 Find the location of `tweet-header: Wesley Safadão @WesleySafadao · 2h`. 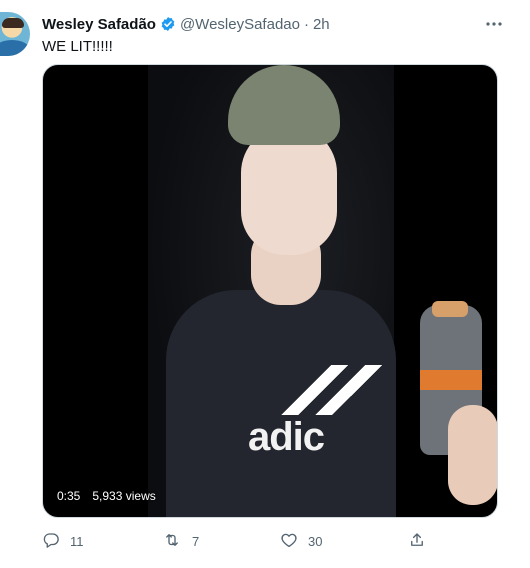

tweet-header: Wesley Safadão @WesleySafadao · 2h is located at coordinates (186, 24).